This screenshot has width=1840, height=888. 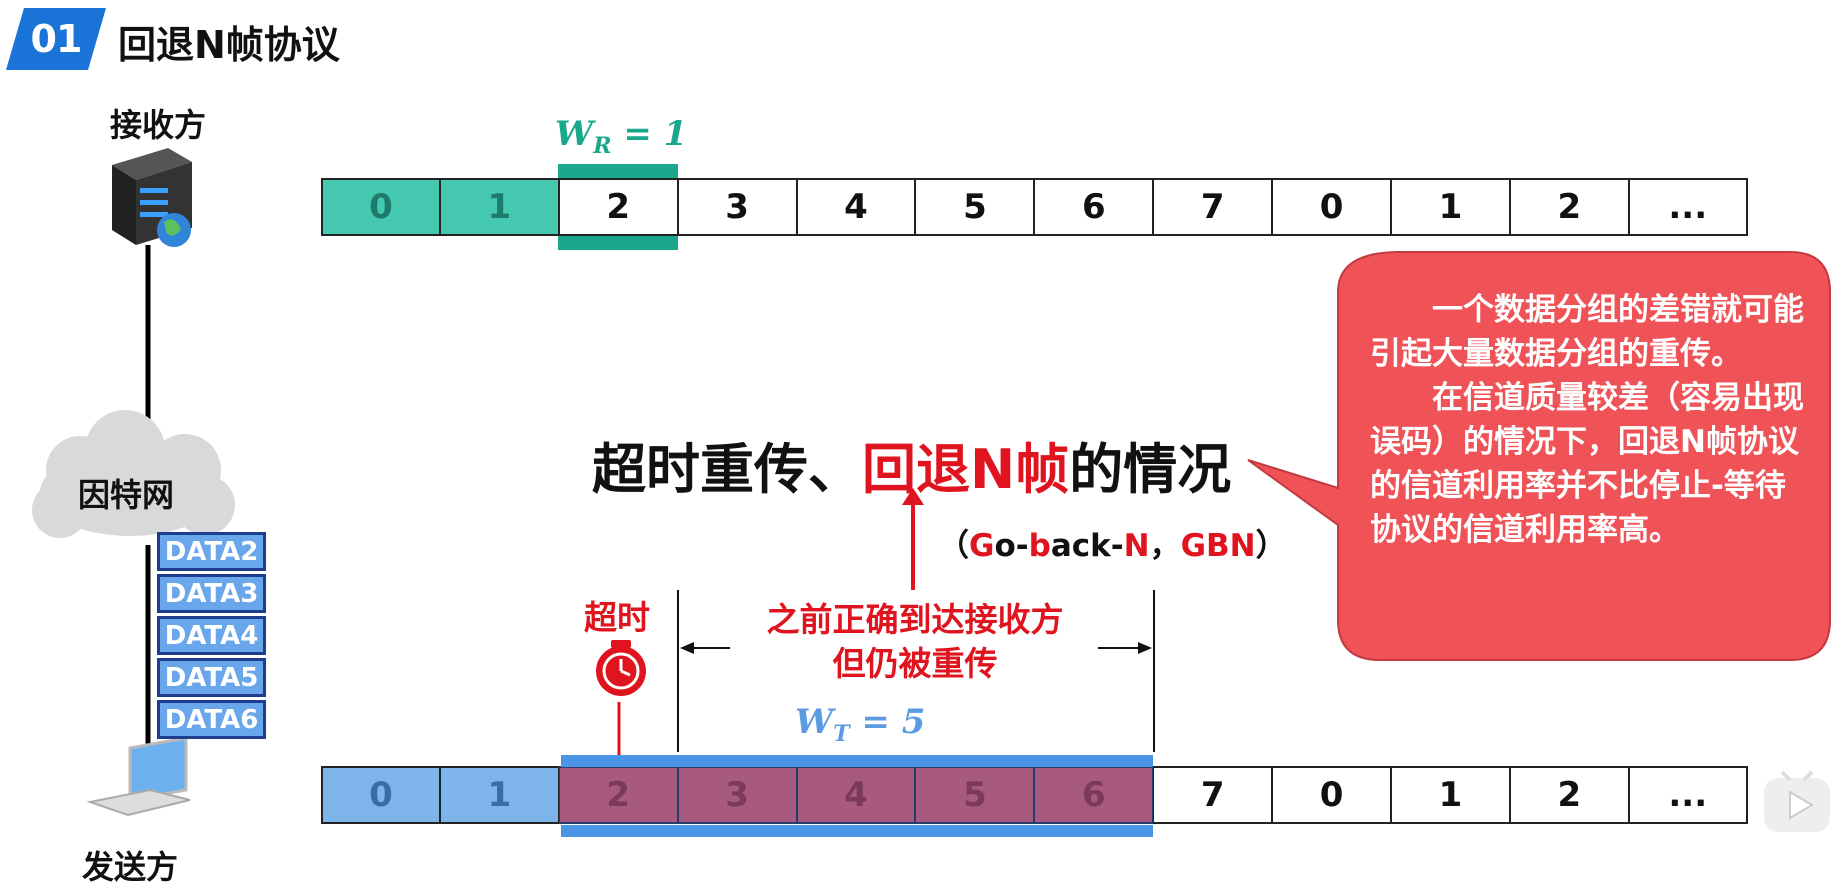 I want to click on retransmit-note: 之前正确到达接收方 但仍被重传, so click(x=915, y=641).